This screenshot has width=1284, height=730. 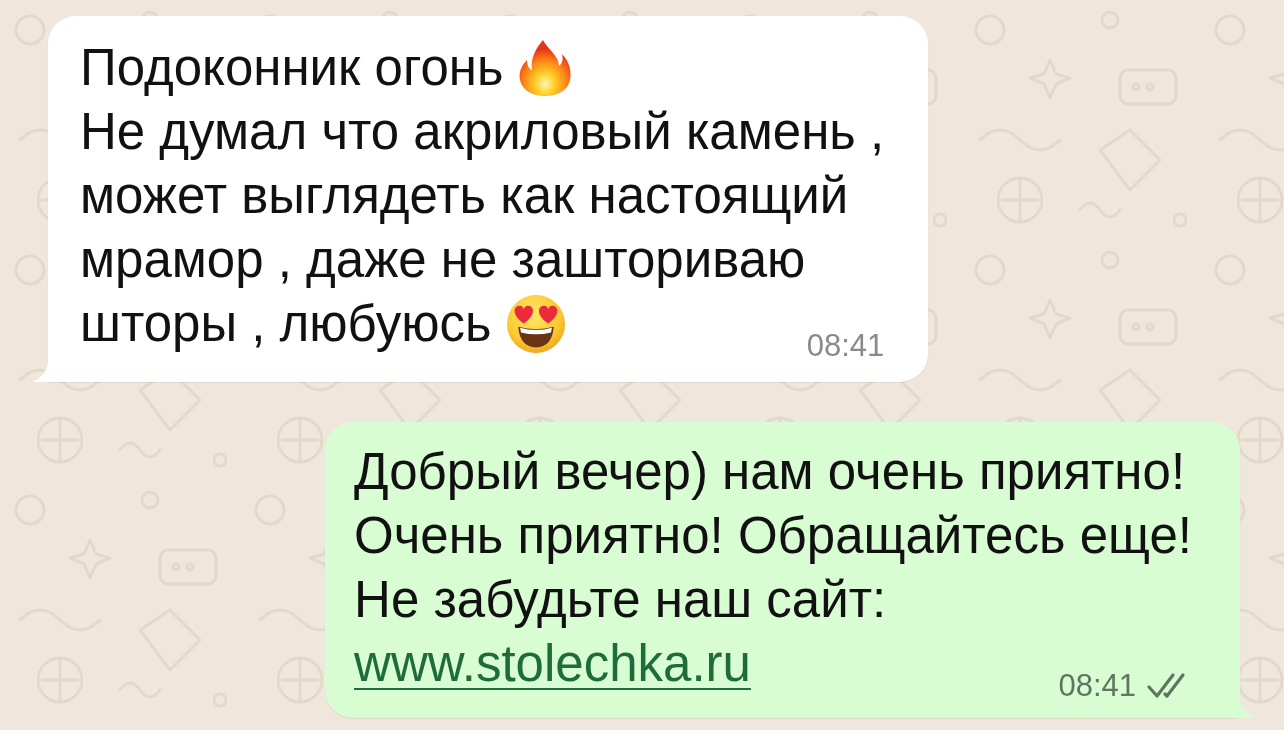 I want to click on heart-eyes-emoji-icon, so click(x=535, y=324).